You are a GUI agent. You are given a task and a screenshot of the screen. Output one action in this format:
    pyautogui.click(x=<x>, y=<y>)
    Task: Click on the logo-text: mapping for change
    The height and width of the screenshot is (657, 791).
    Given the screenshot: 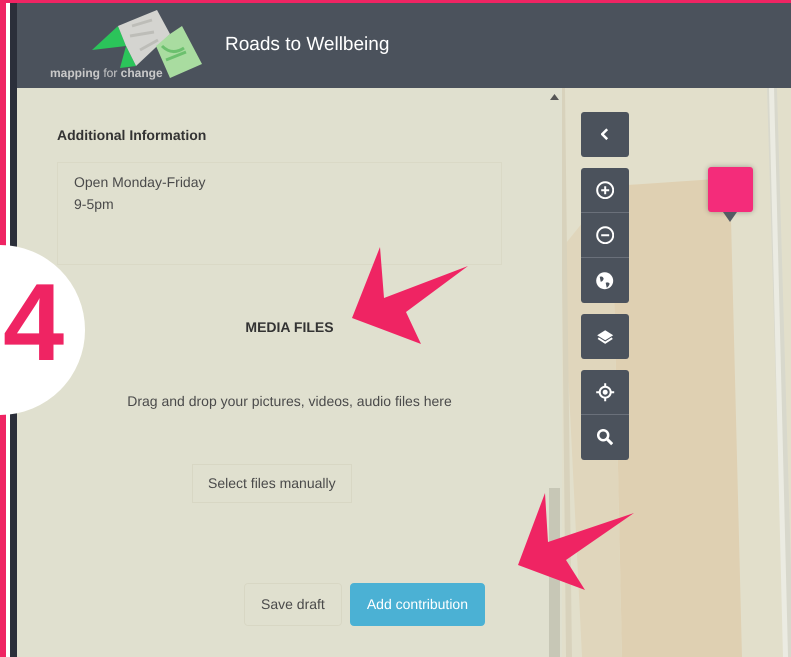 What is the action you would take?
    pyautogui.click(x=106, y=73)
    